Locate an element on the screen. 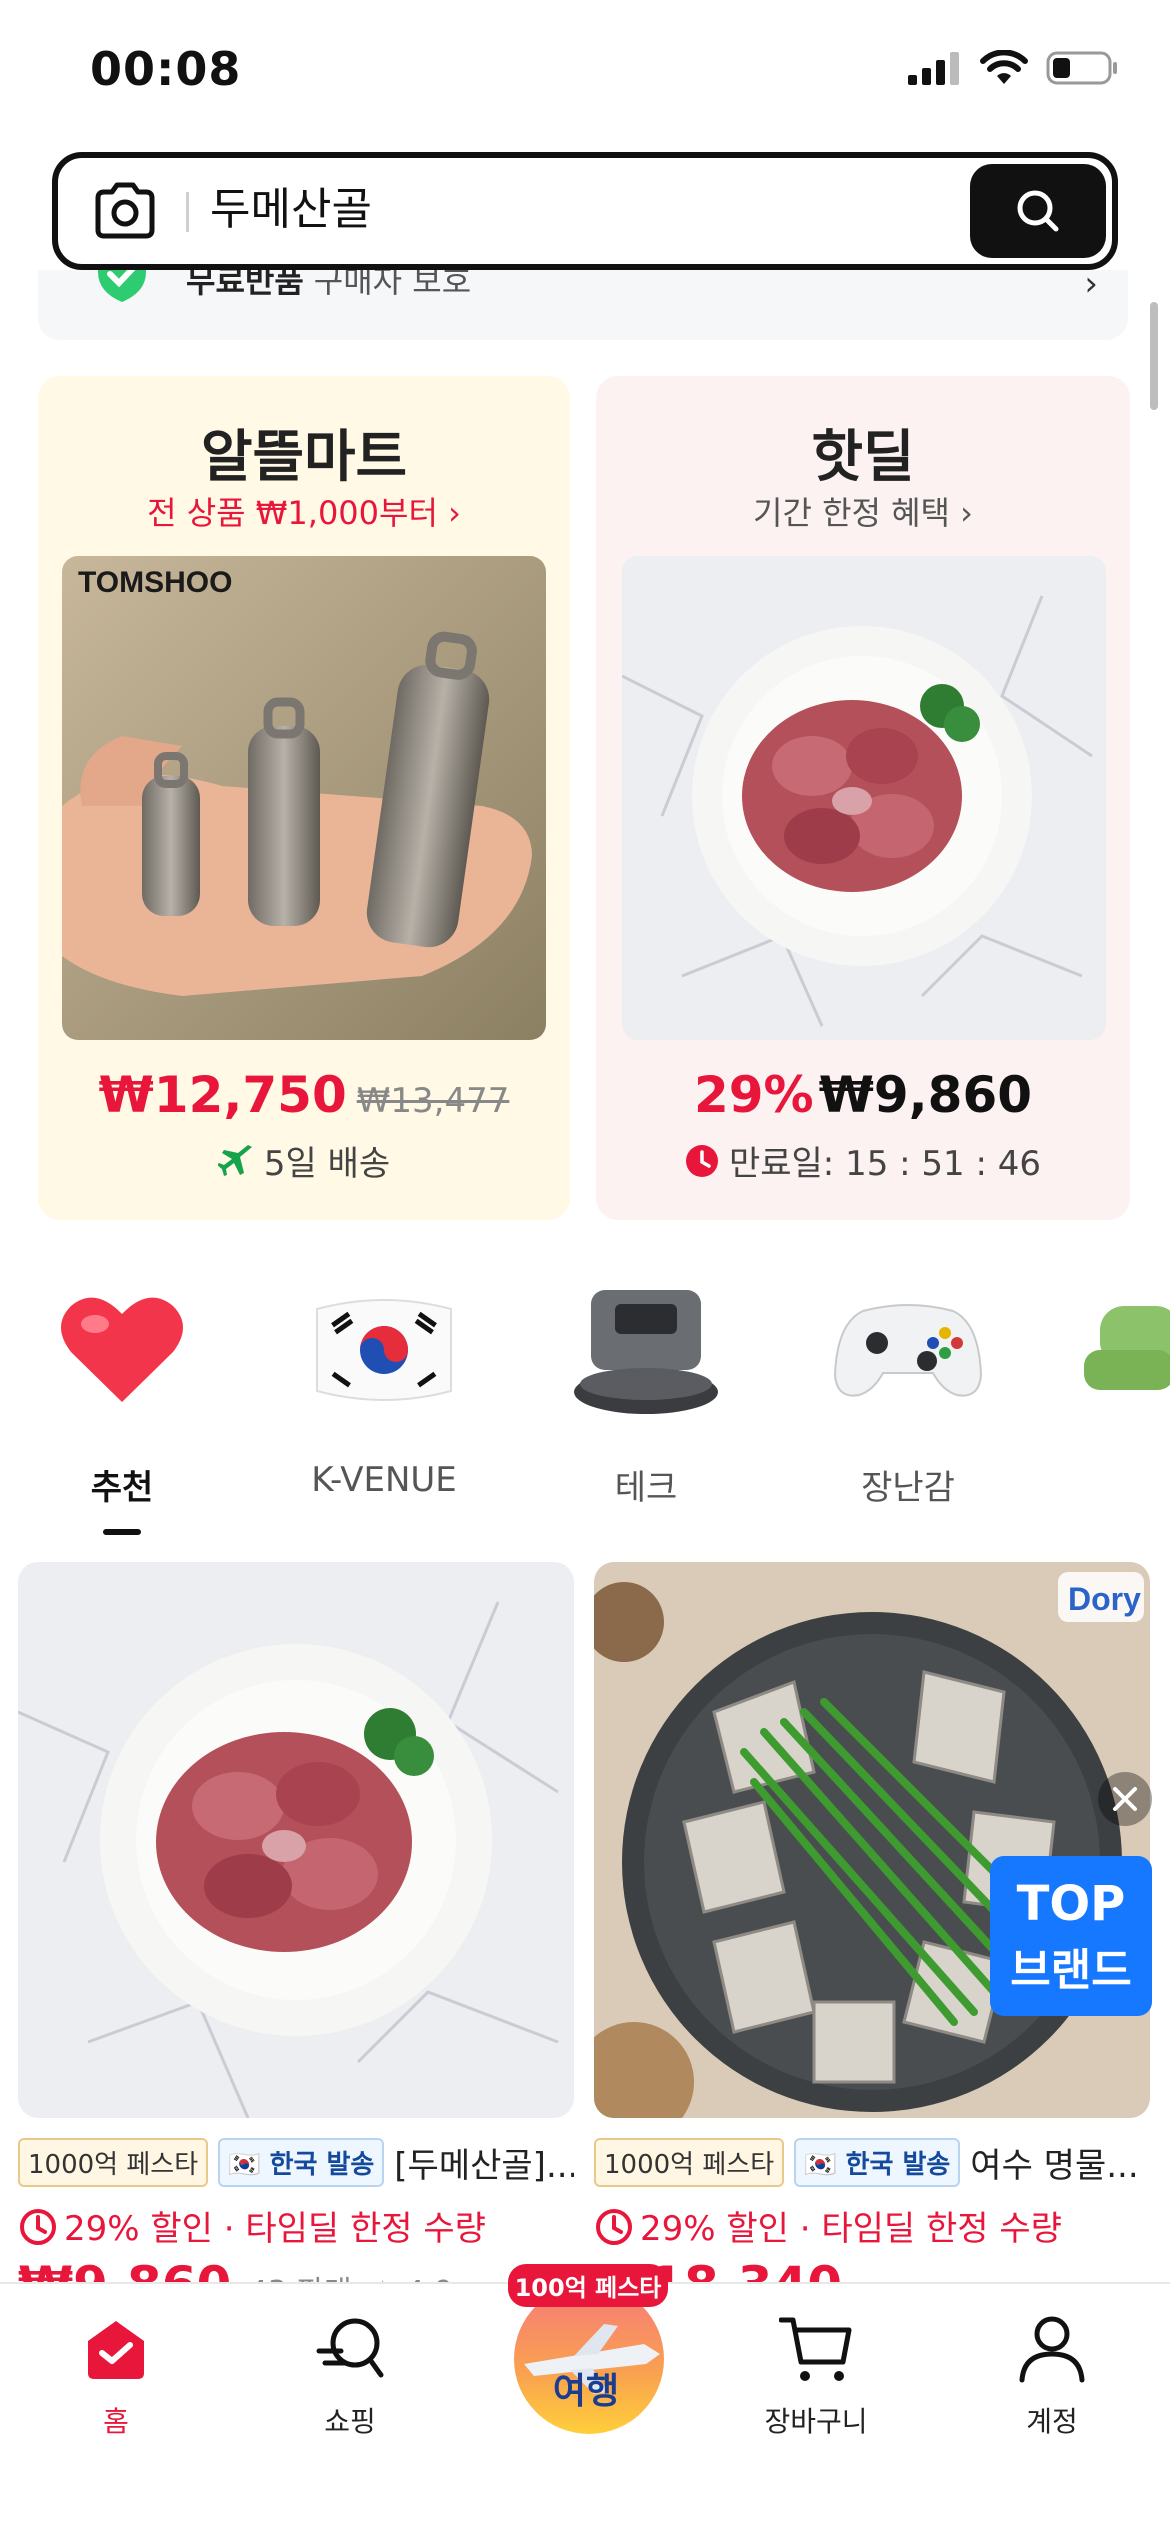 The width and height of the screenshot is (1170, 2532). search-bar: 두메산골 is located at coordinates (585, 211).